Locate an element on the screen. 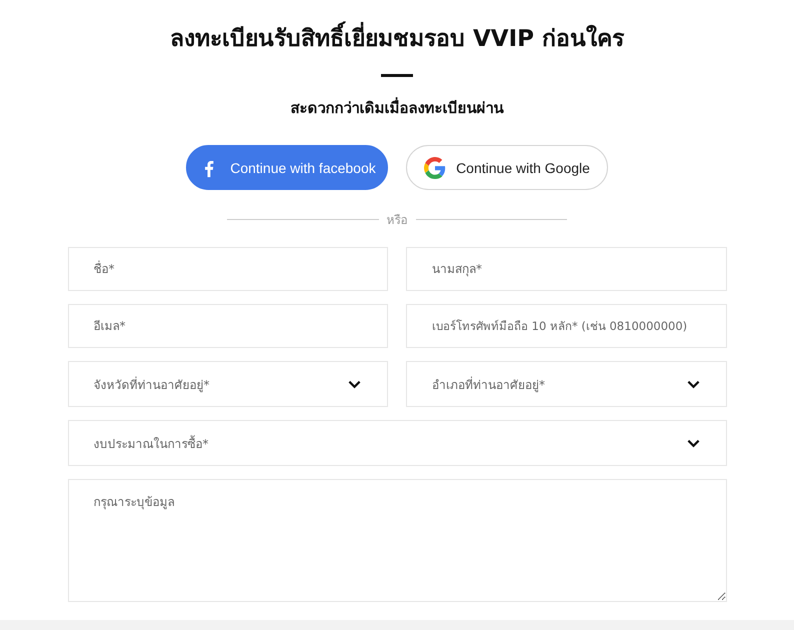 The width and height of the screenshot is (794, 630). or-divider-label: หรือ is located at coordinates (397, 220).